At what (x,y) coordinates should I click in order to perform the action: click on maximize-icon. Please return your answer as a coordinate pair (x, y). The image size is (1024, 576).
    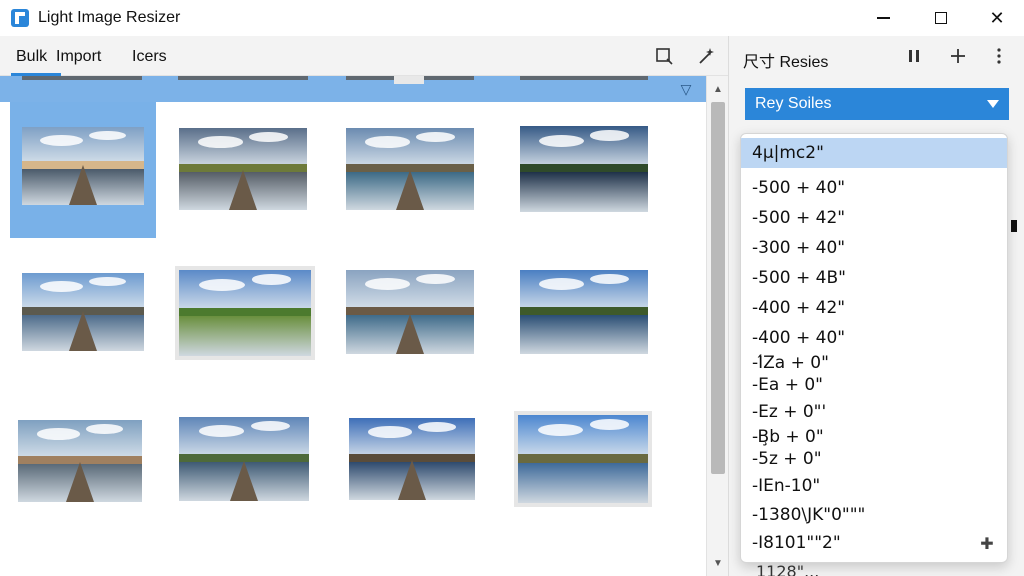
    Looking at the image, I should click on (941, 18).